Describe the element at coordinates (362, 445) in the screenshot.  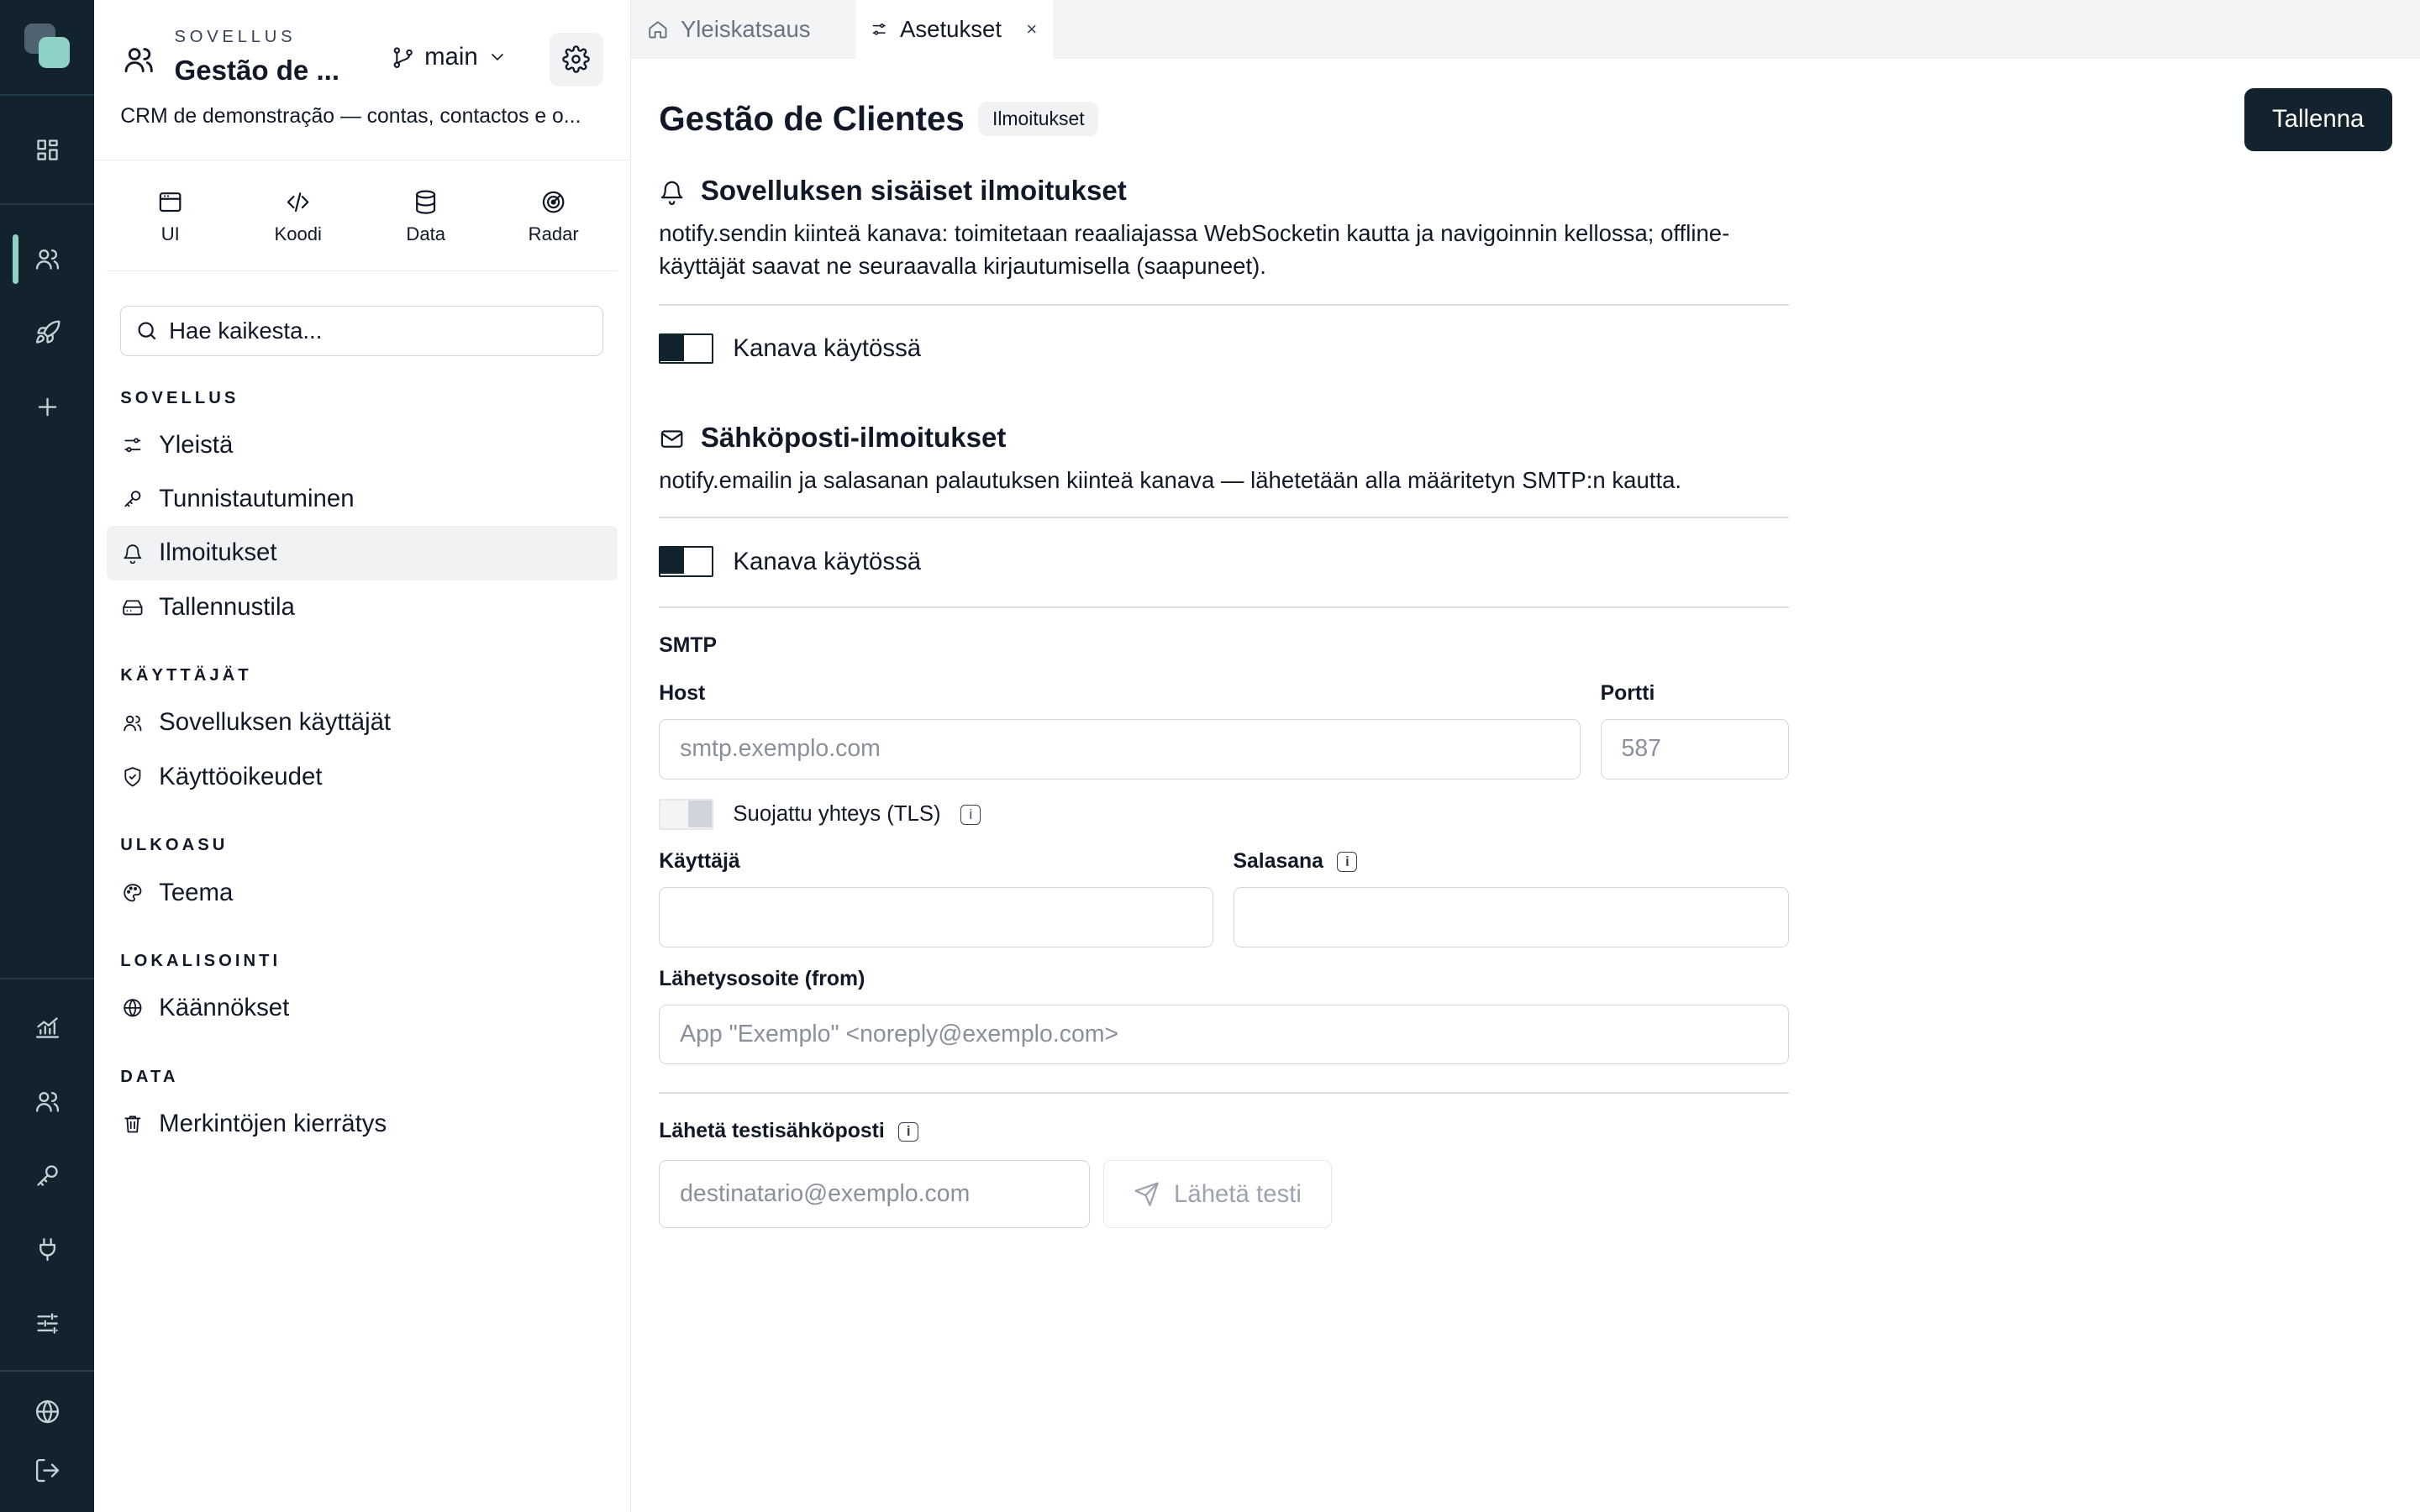
I see `sidebar-item-general: Yleistä` at that location.